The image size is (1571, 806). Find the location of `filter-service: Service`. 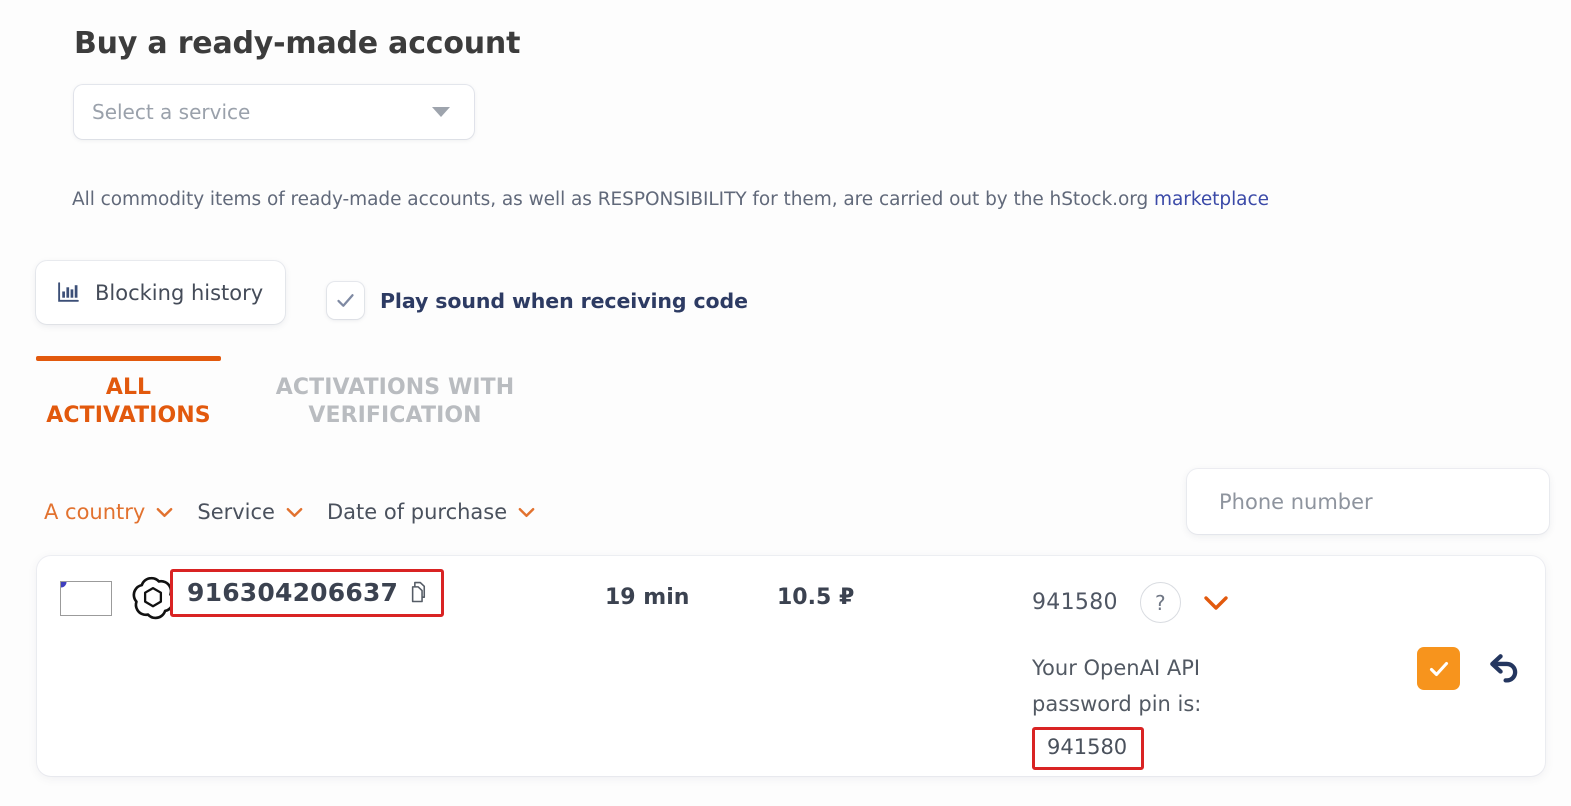

filter-service: Service is located at coordinates (250, 512).